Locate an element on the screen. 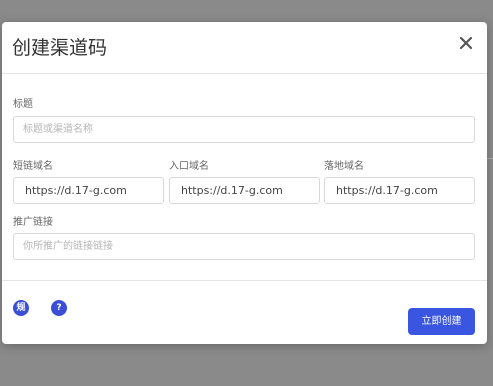  help-icon: ? is located at coordinates (59, 308).